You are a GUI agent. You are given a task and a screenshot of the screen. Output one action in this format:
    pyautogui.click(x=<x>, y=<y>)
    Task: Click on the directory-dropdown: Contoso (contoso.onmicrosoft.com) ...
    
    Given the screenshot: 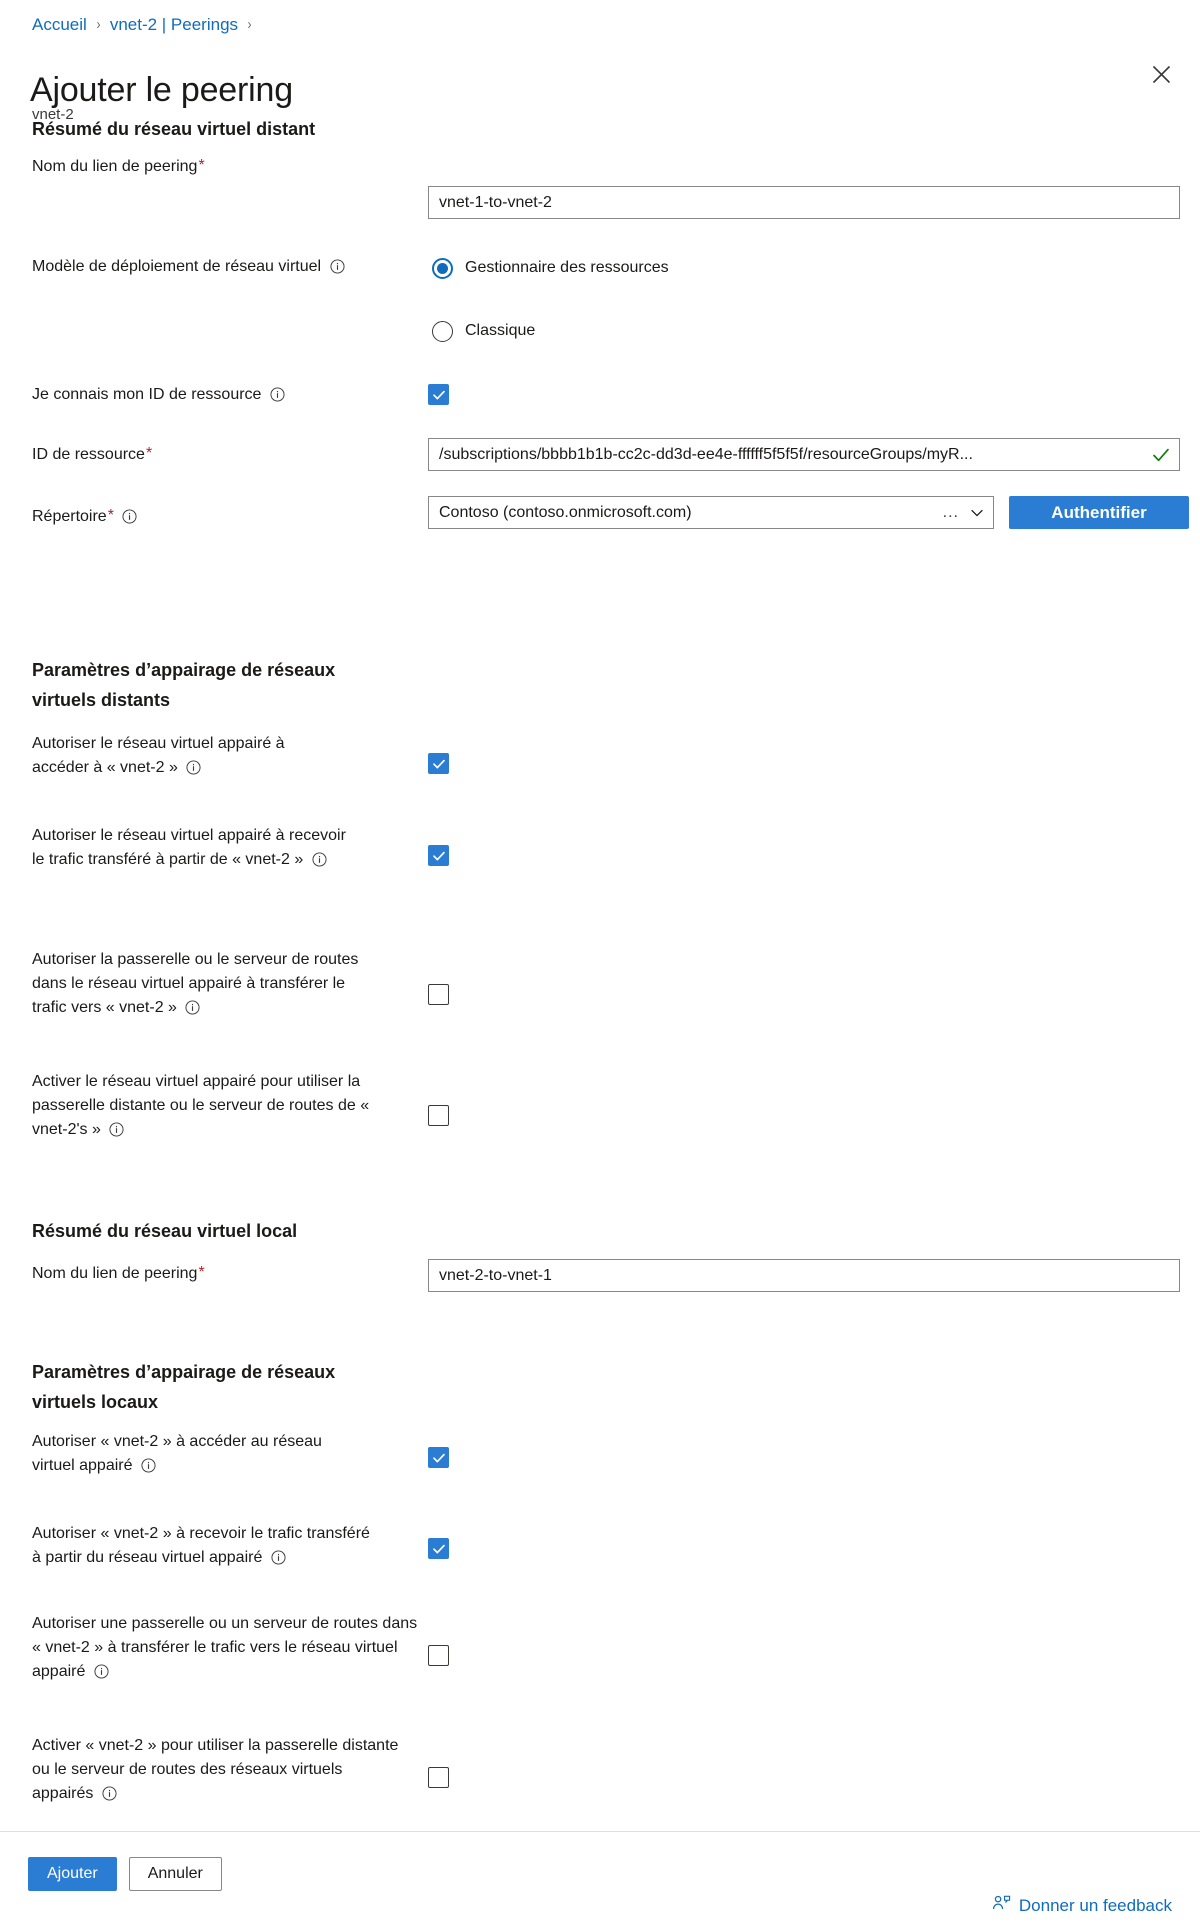 What is the action you would take?
    pyautogui.click(x=711, y=512)
    